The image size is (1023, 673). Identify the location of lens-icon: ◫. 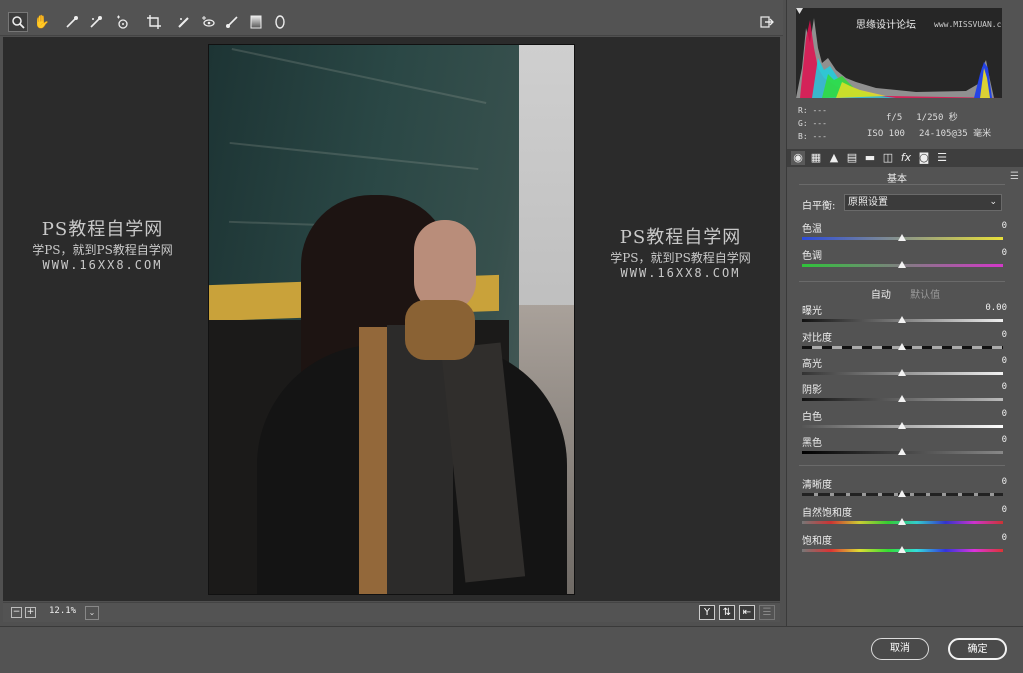
(888, 158).